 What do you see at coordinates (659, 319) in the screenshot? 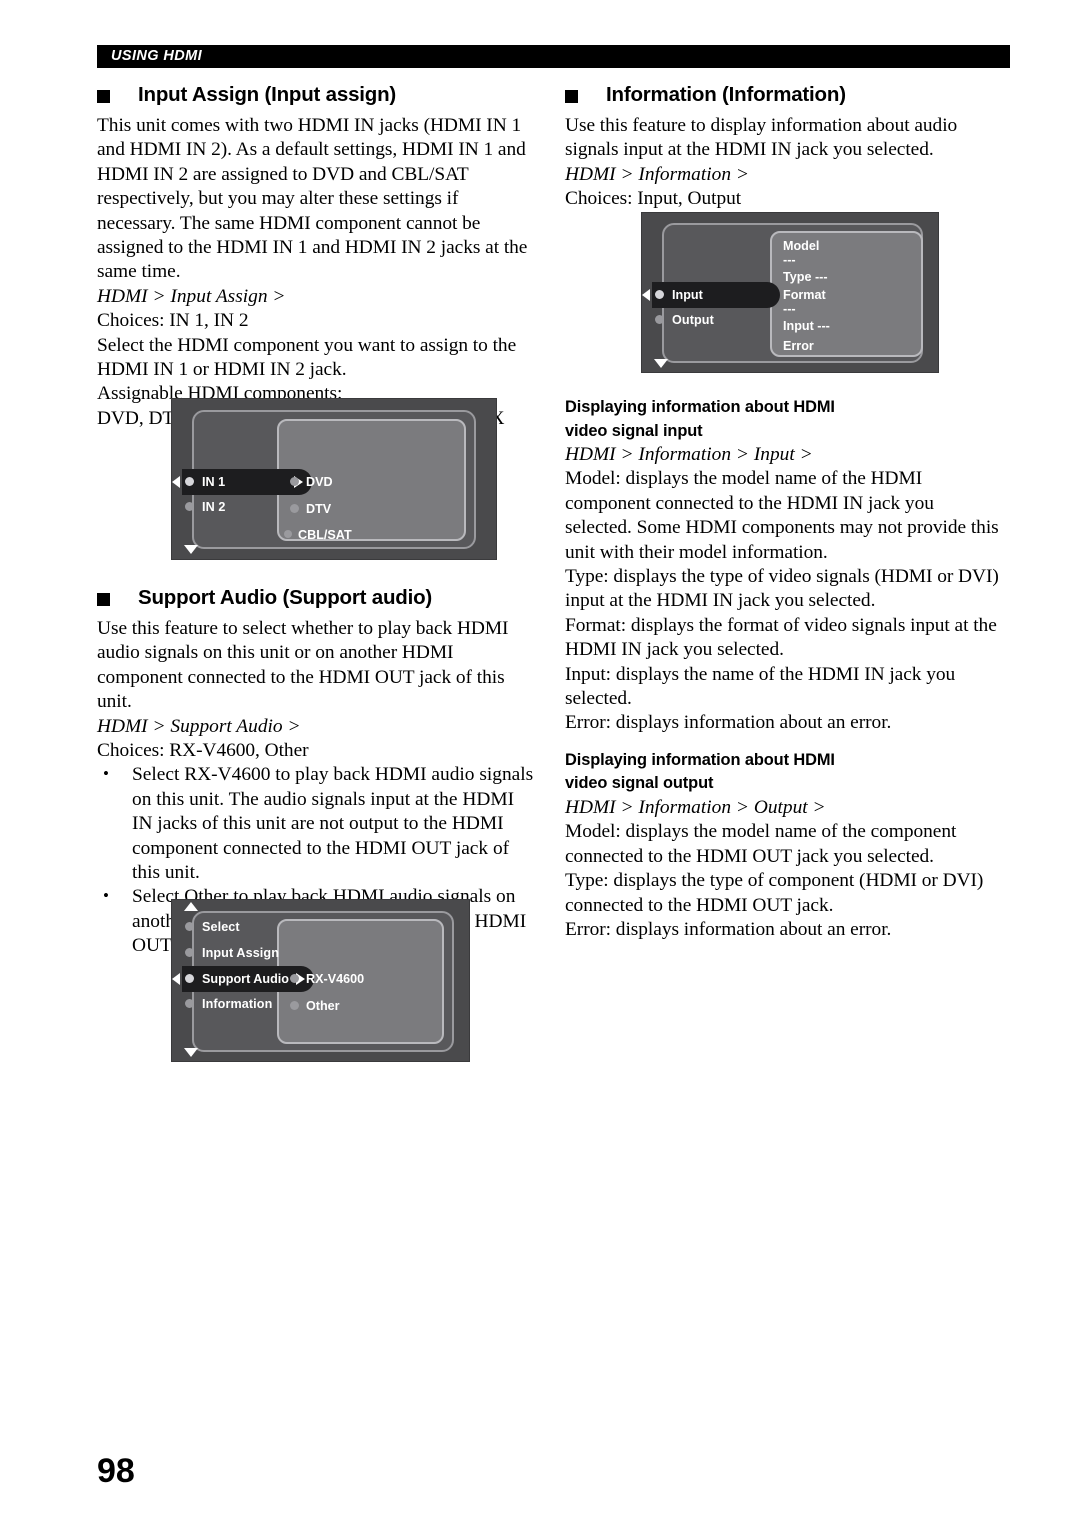
I see `osd-bullet-icon-output` at bounding box center [659, 319].